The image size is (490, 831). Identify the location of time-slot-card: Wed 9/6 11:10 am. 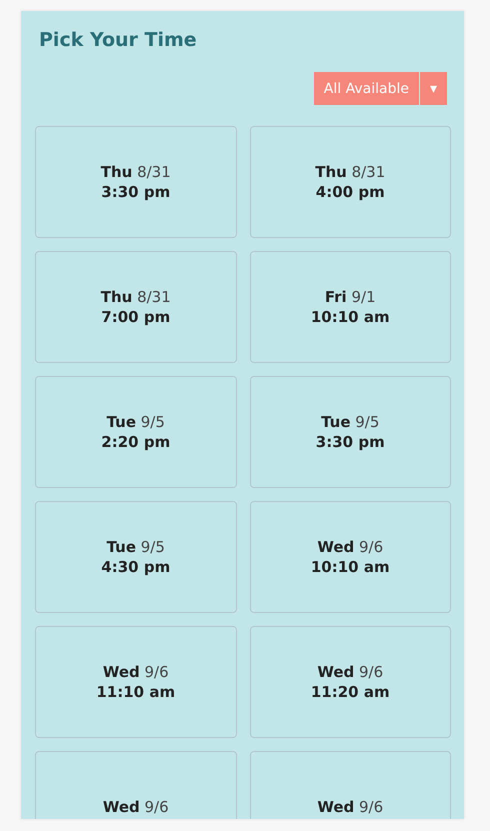
(135, 682).